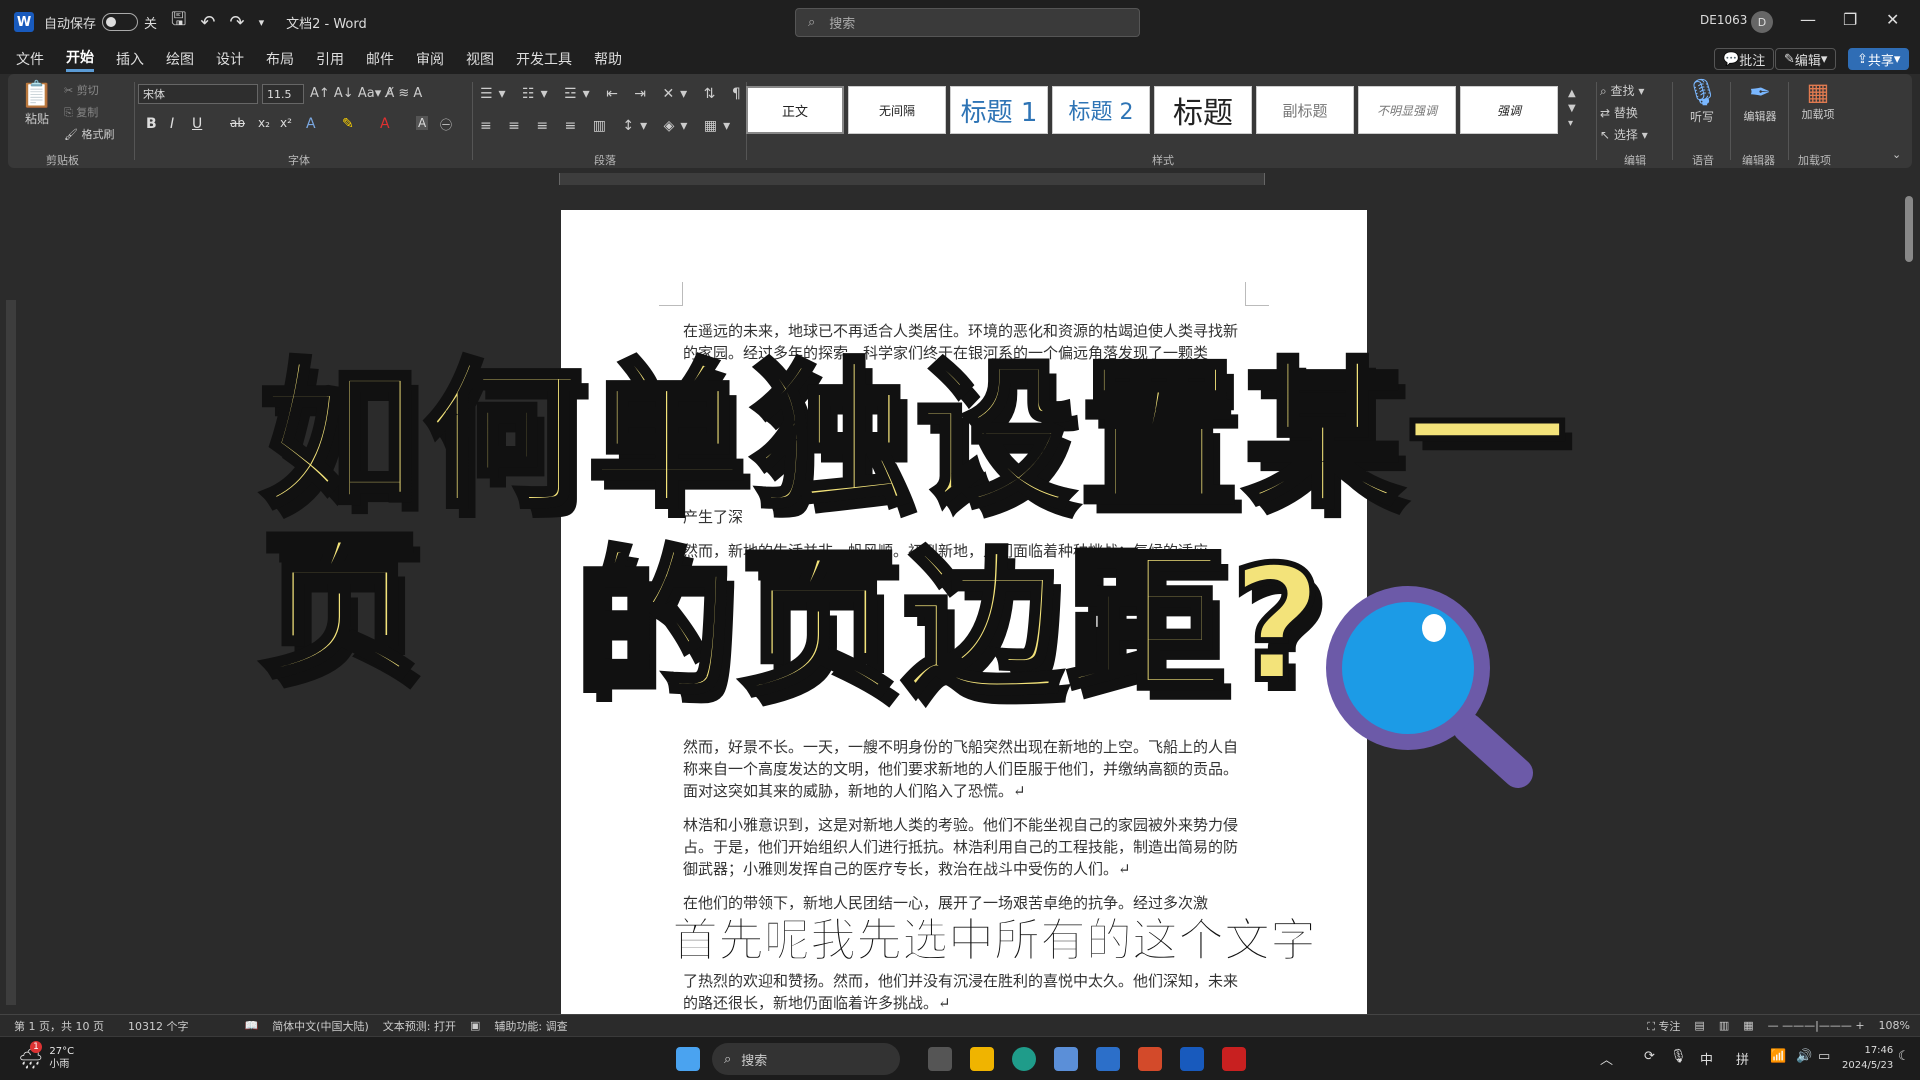 The image size is (1920, 1080). Describe the element at coordinates (1606, 1058) in the screenshot. I see `tray-overflow-icon: ︿` at that location.